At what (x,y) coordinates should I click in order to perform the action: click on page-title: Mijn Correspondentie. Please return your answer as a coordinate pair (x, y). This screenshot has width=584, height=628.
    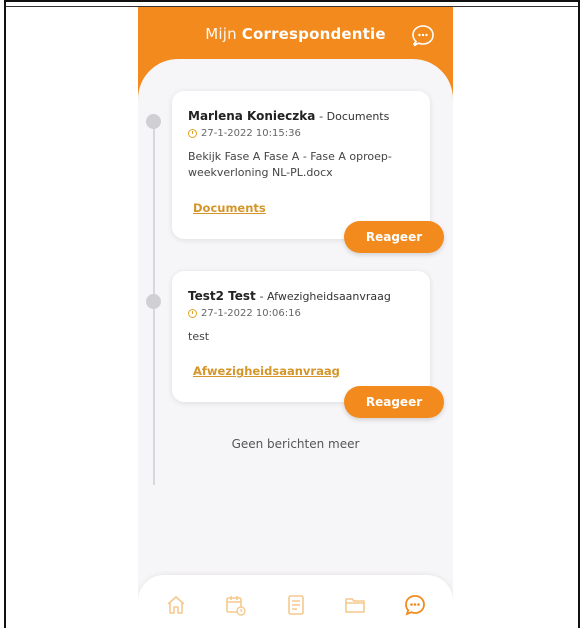
    Looking at the image, I should click on (295, 34).